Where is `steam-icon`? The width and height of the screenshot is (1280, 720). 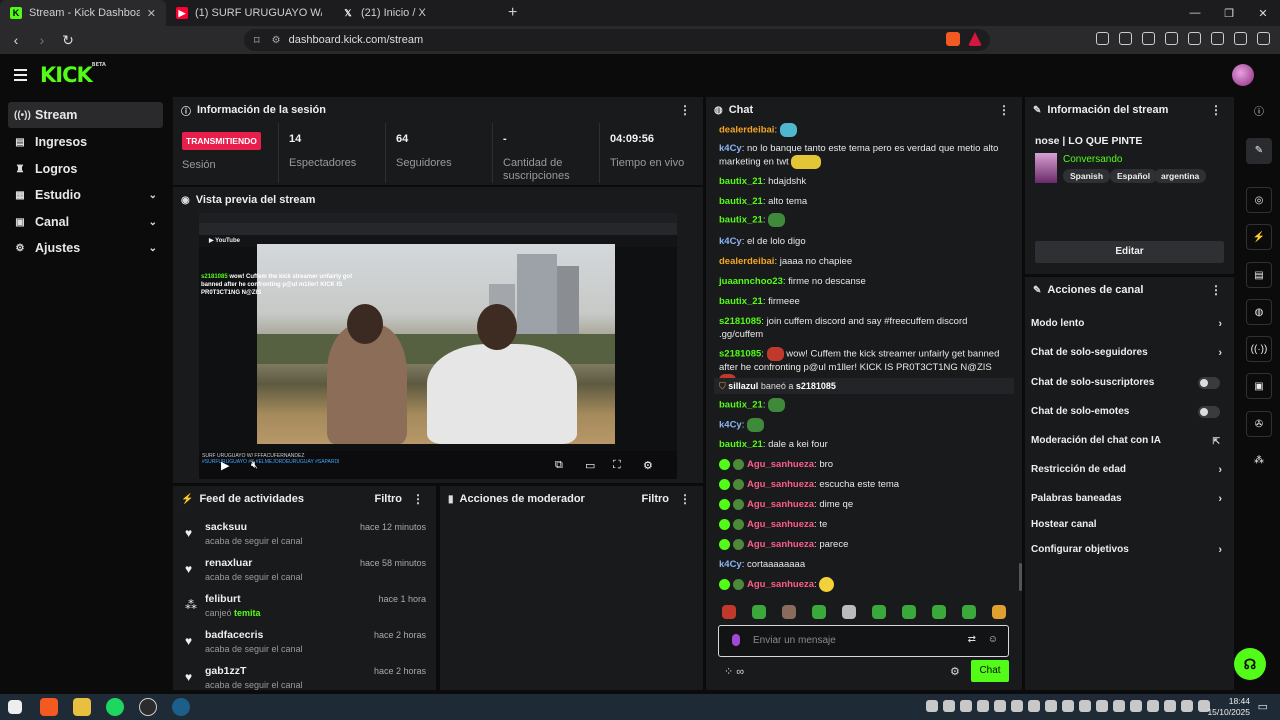
steam-icon is located at coordinates (181, 707).